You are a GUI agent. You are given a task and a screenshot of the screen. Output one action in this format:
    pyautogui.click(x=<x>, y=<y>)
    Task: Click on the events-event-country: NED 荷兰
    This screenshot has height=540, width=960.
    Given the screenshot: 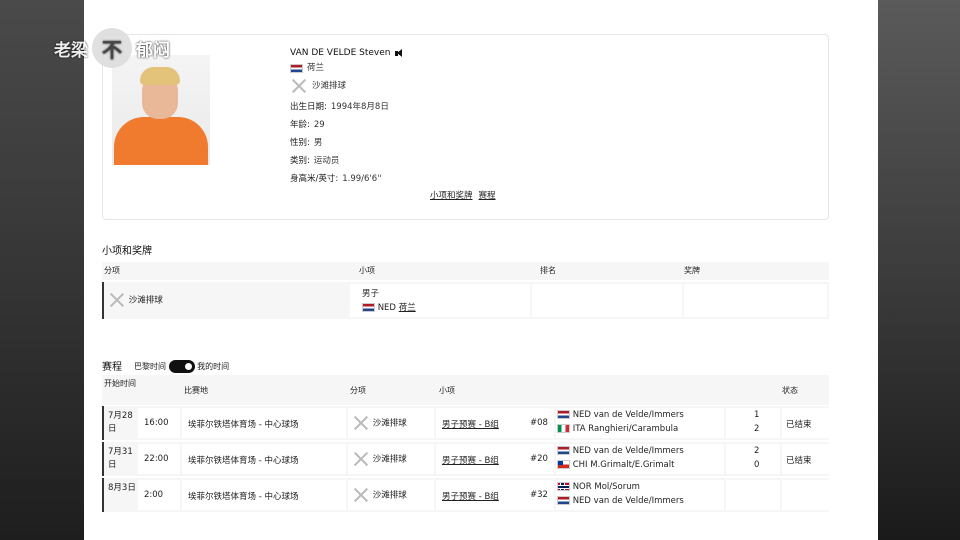 What is the action you would take?
    pyautogui.click(x=389, y=307)
    